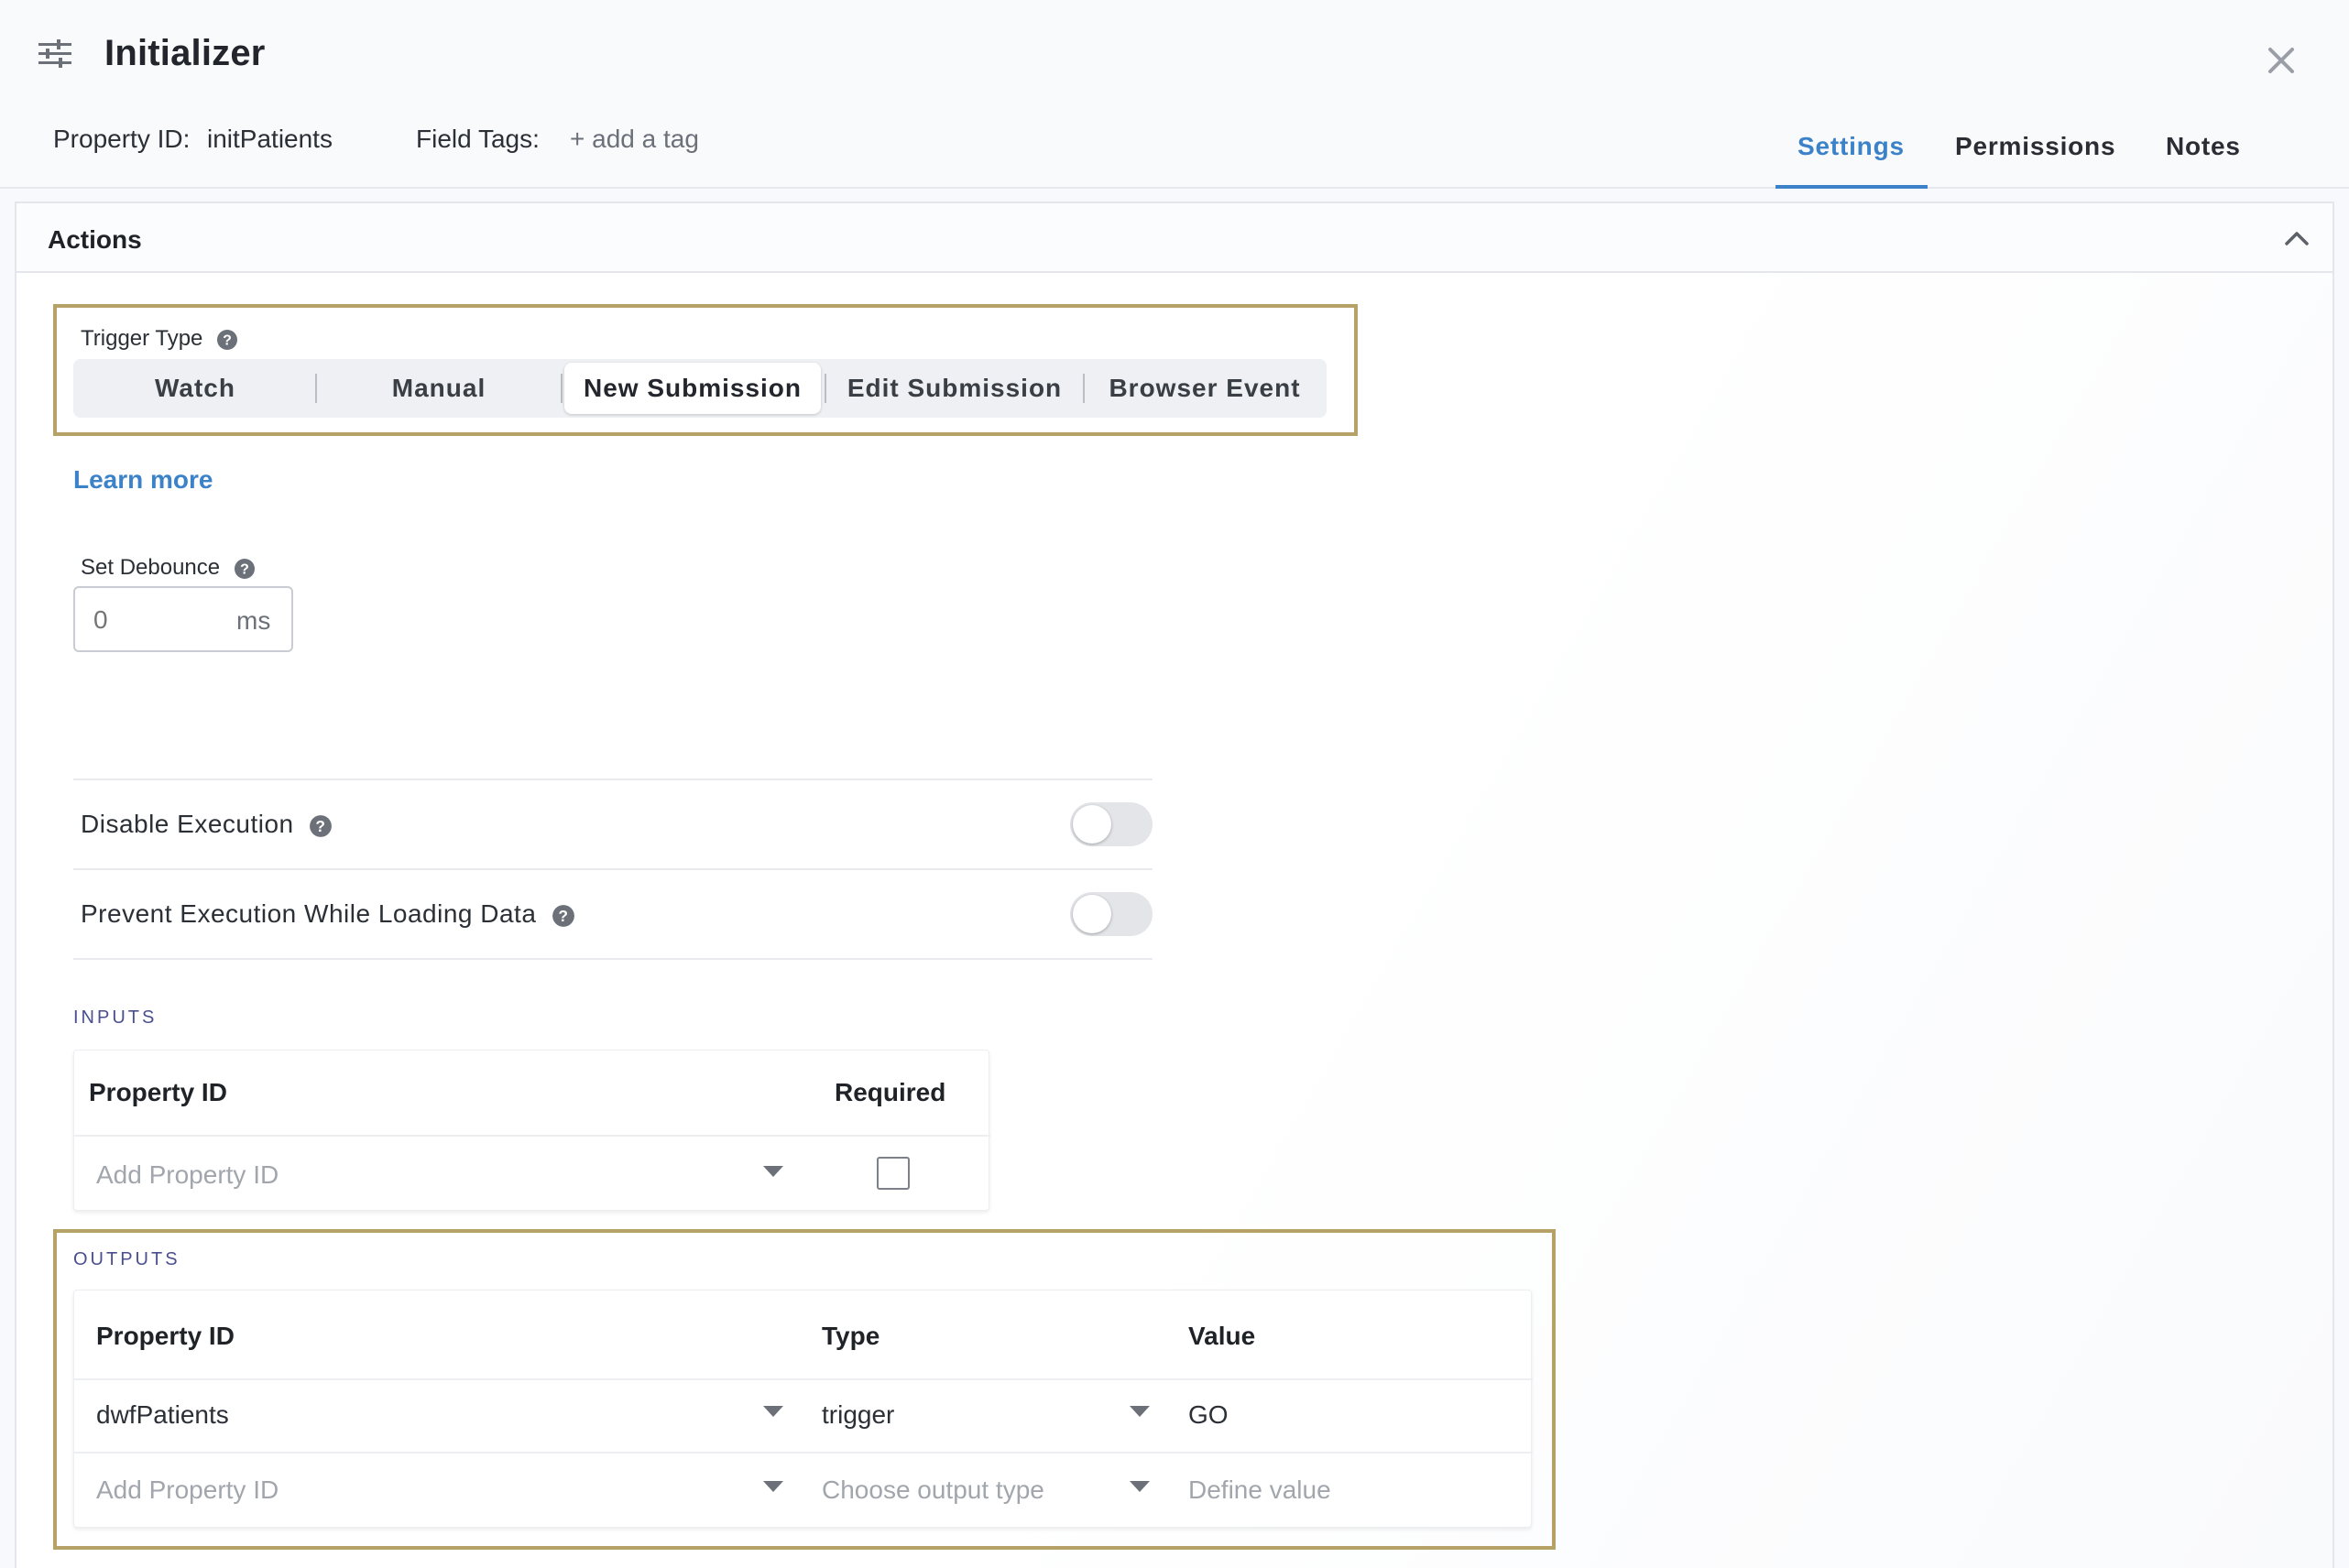 The height and width of the screenshot is (1568, 2349). What do you see at coordinates (1205, 388) in the screenshot?
I see `trigger-option-browser-event: Browser Event` at bounding box center [1205, 388].